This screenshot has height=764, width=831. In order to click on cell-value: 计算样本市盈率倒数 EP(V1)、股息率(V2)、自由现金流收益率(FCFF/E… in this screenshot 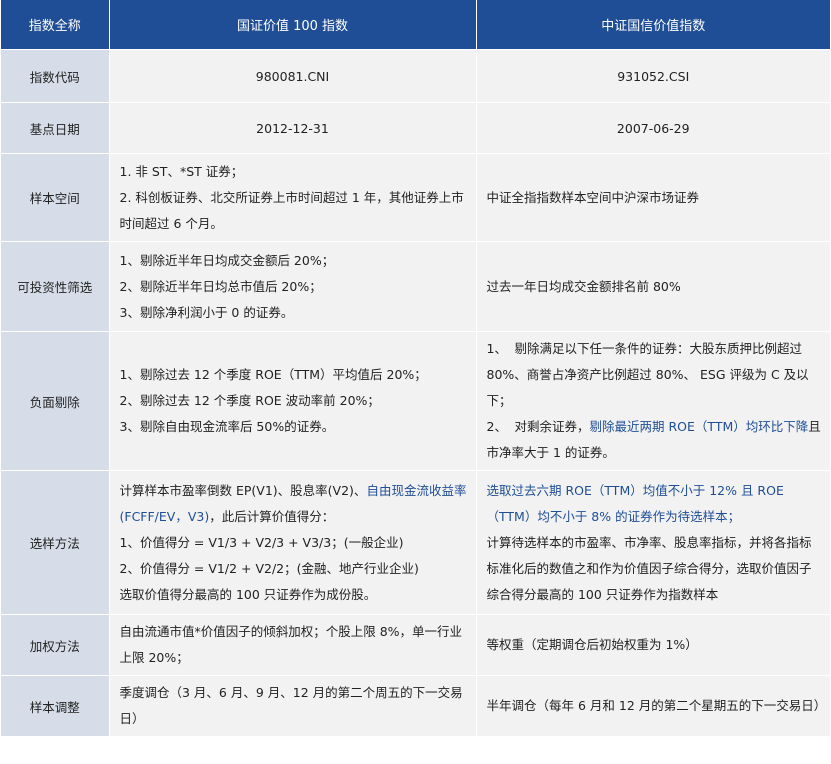, I will do `click(292, 542)`.